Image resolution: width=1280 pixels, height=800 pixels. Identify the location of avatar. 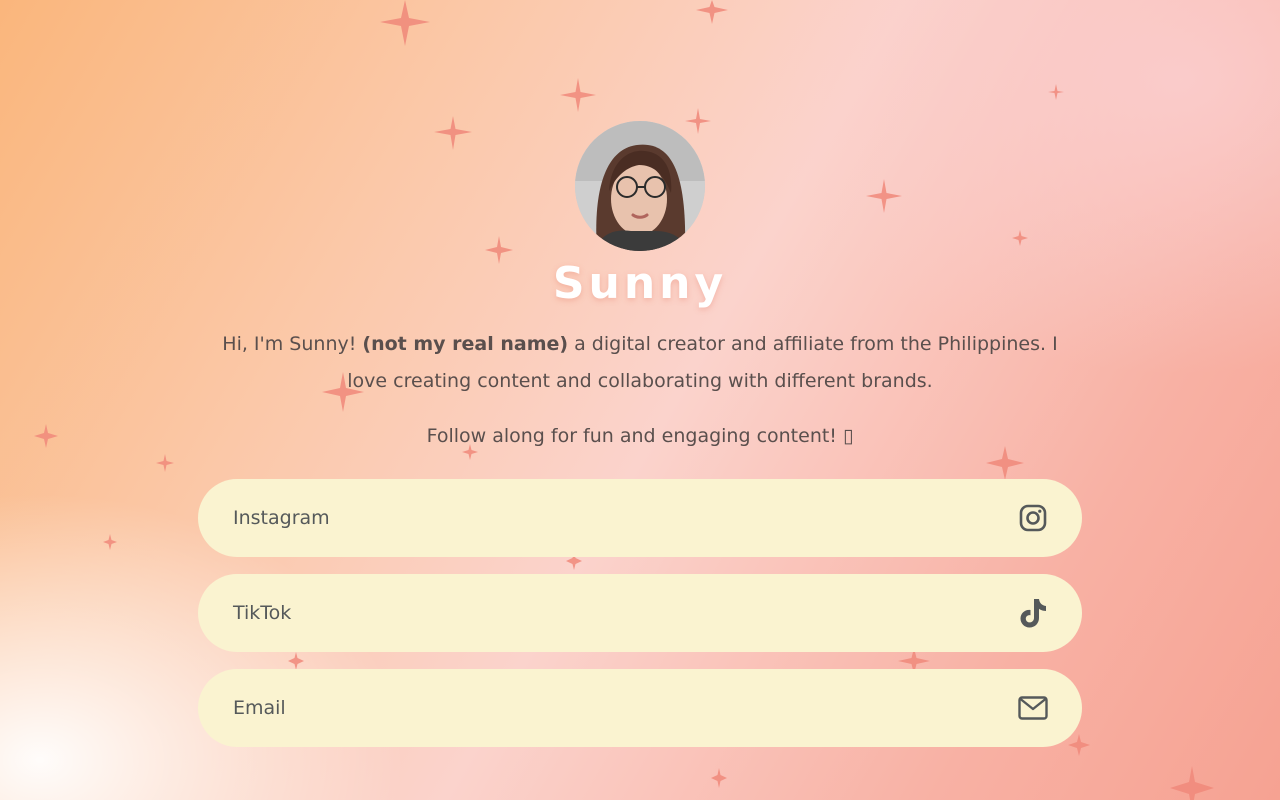
(640, 186).